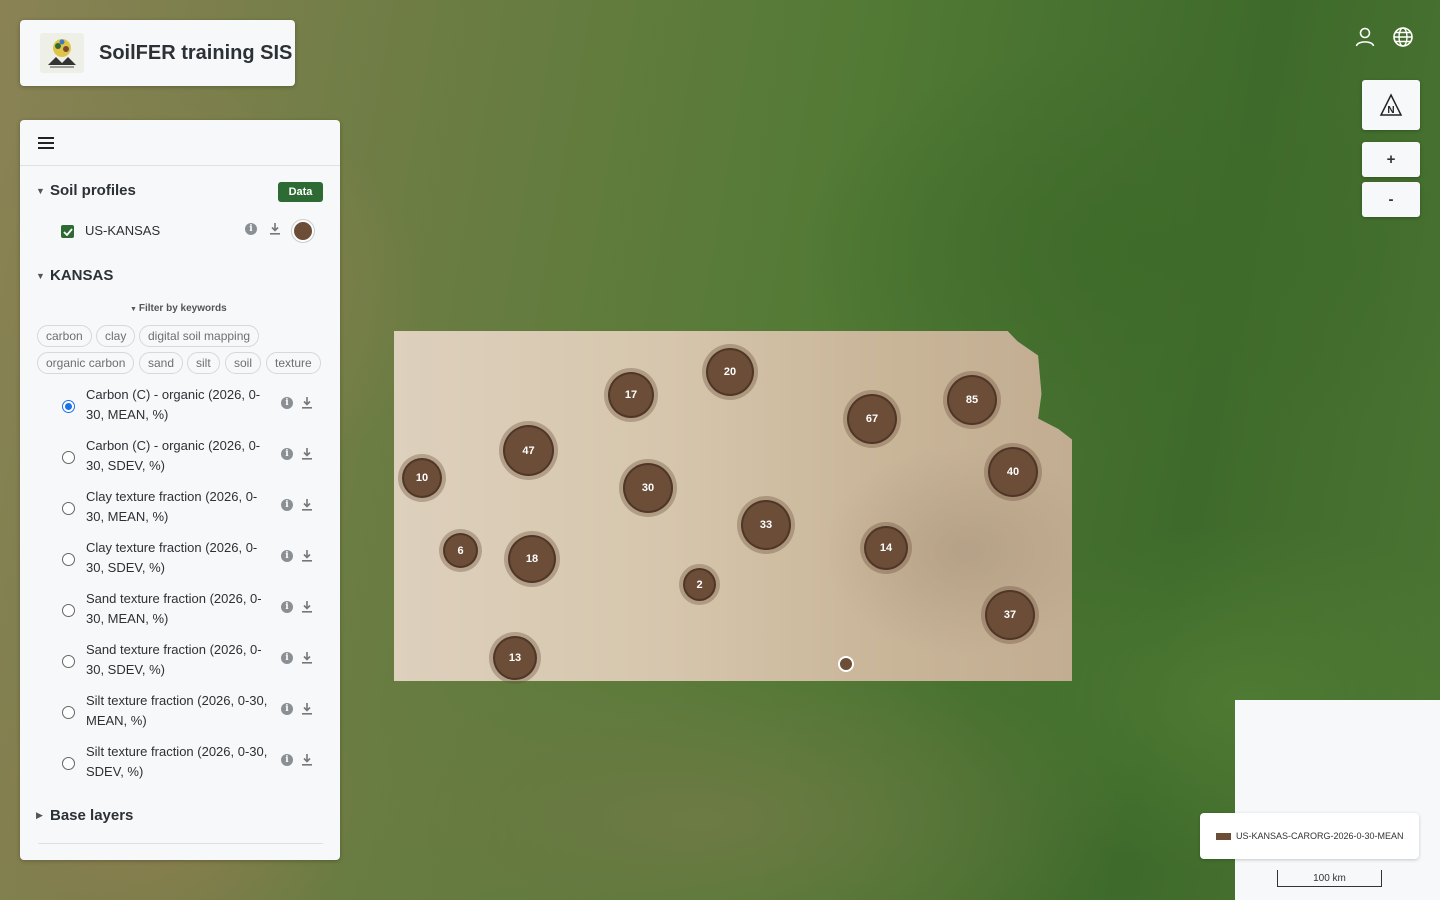 This screenshot has height=900, width=1440. What do you see at coordinates (180, 143) in the screenshot?
I see `sidebar-header` at bounding box center [180, 143].